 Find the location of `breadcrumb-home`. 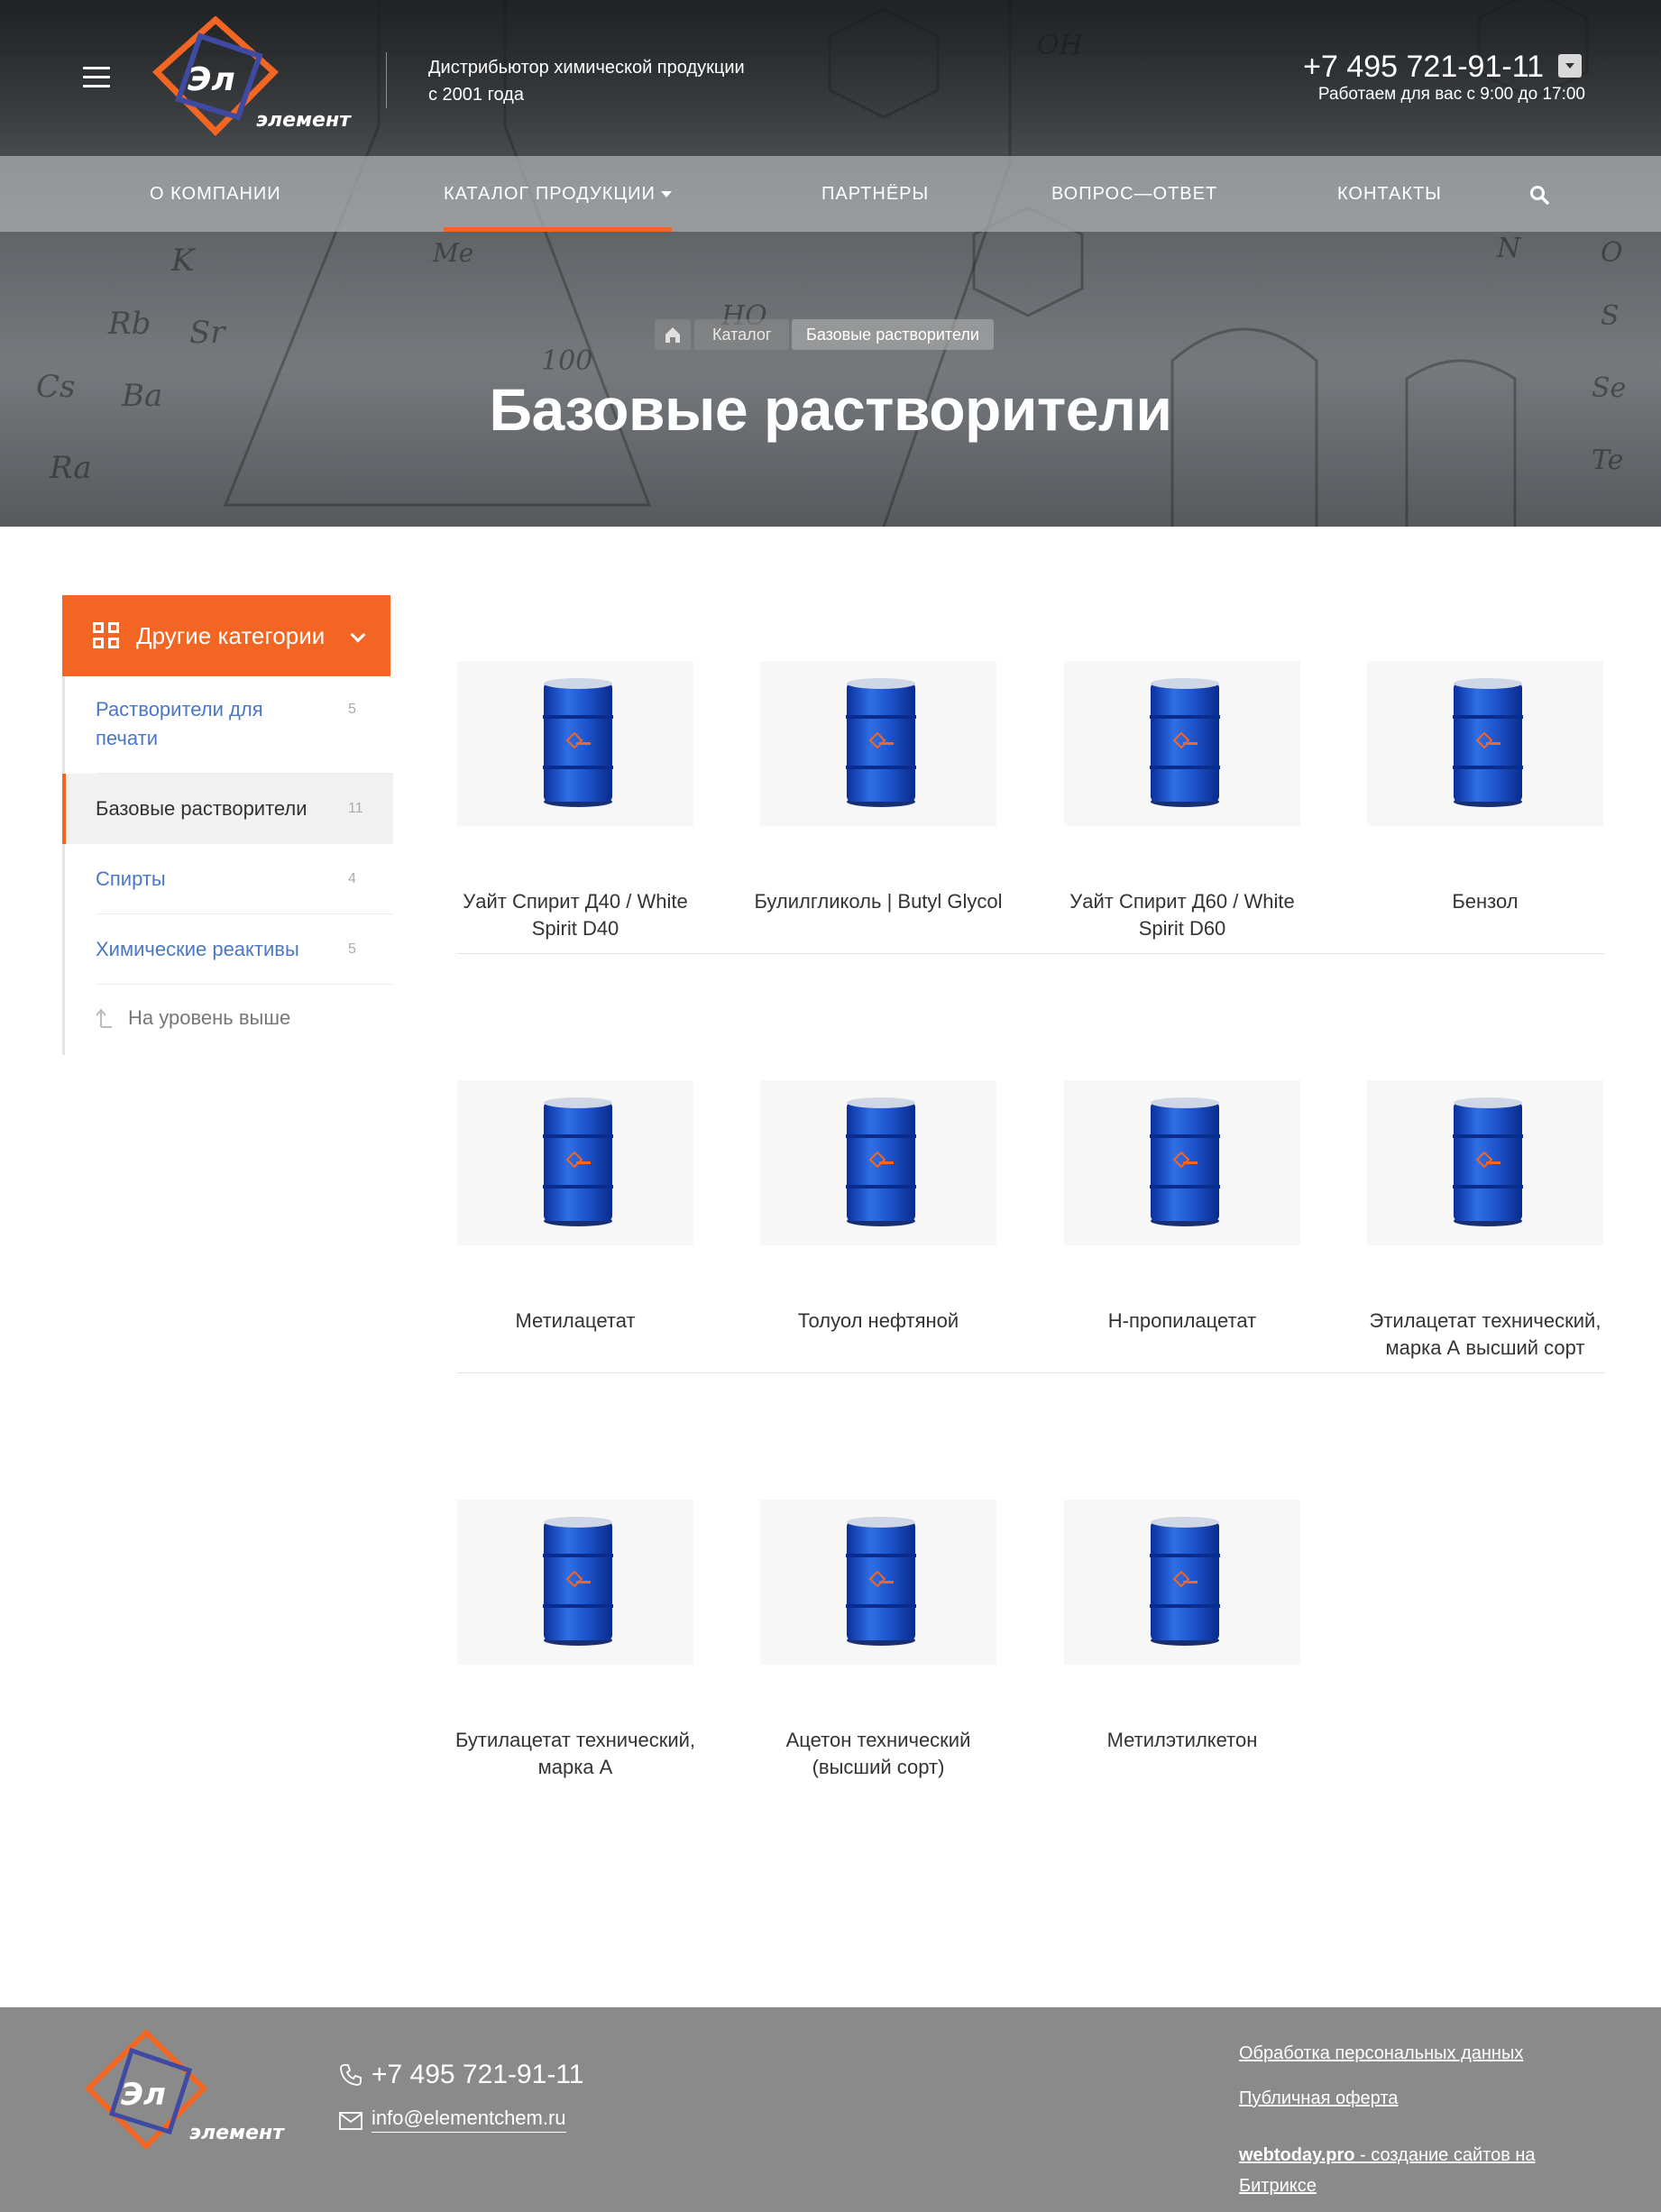

breadcrumb-home is located at coordinates (673, 335).